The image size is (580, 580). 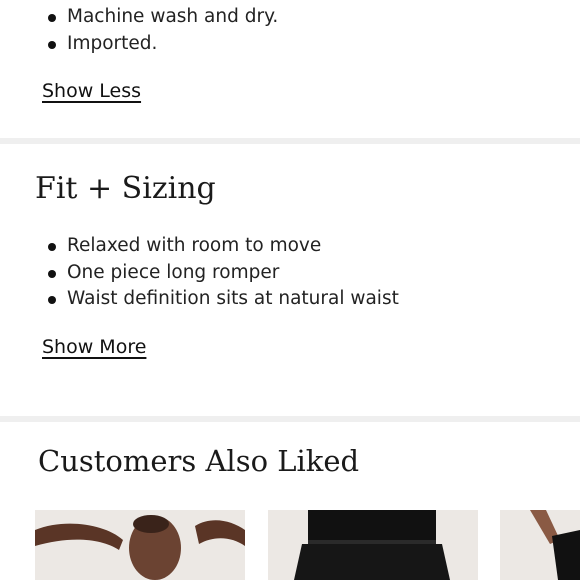 What do you see at coordinates (125, 188) in the screenshot?
I see `fit-sizing-title: Fit + Sizing` at bounding box center [125, 188].